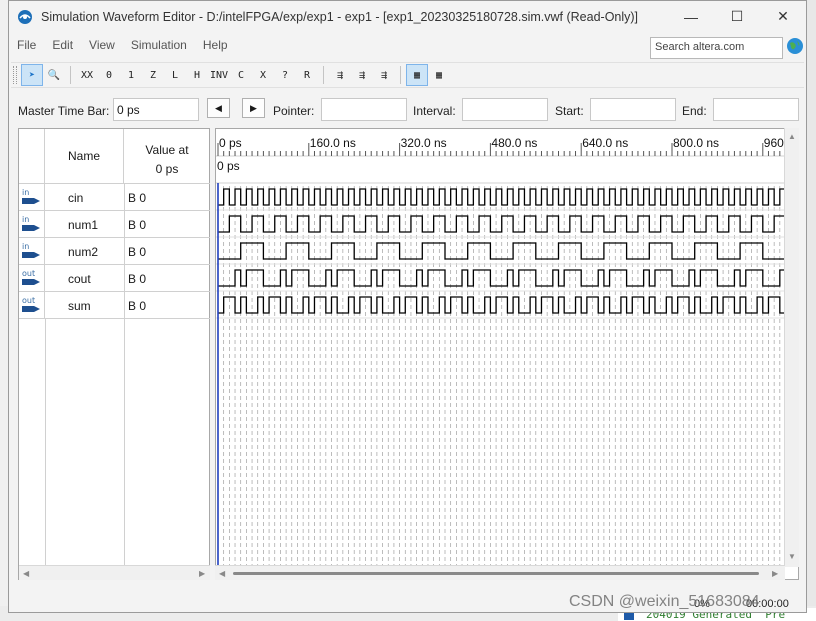 The image size is (816, 621). I want to click on invert-icon: INV, so click(219, 75).